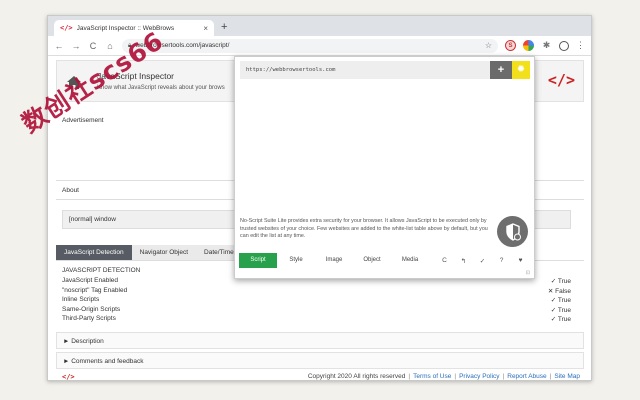  What do you see at coordinates (567, 376) in the screenshot?
I see `site-map-link: Site Map` at bounding box center [567, 376].